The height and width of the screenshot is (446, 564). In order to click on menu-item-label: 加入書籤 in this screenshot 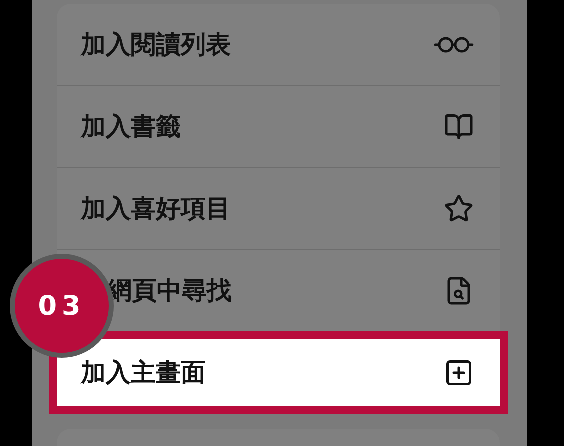, I will do `click(131, 127)`.